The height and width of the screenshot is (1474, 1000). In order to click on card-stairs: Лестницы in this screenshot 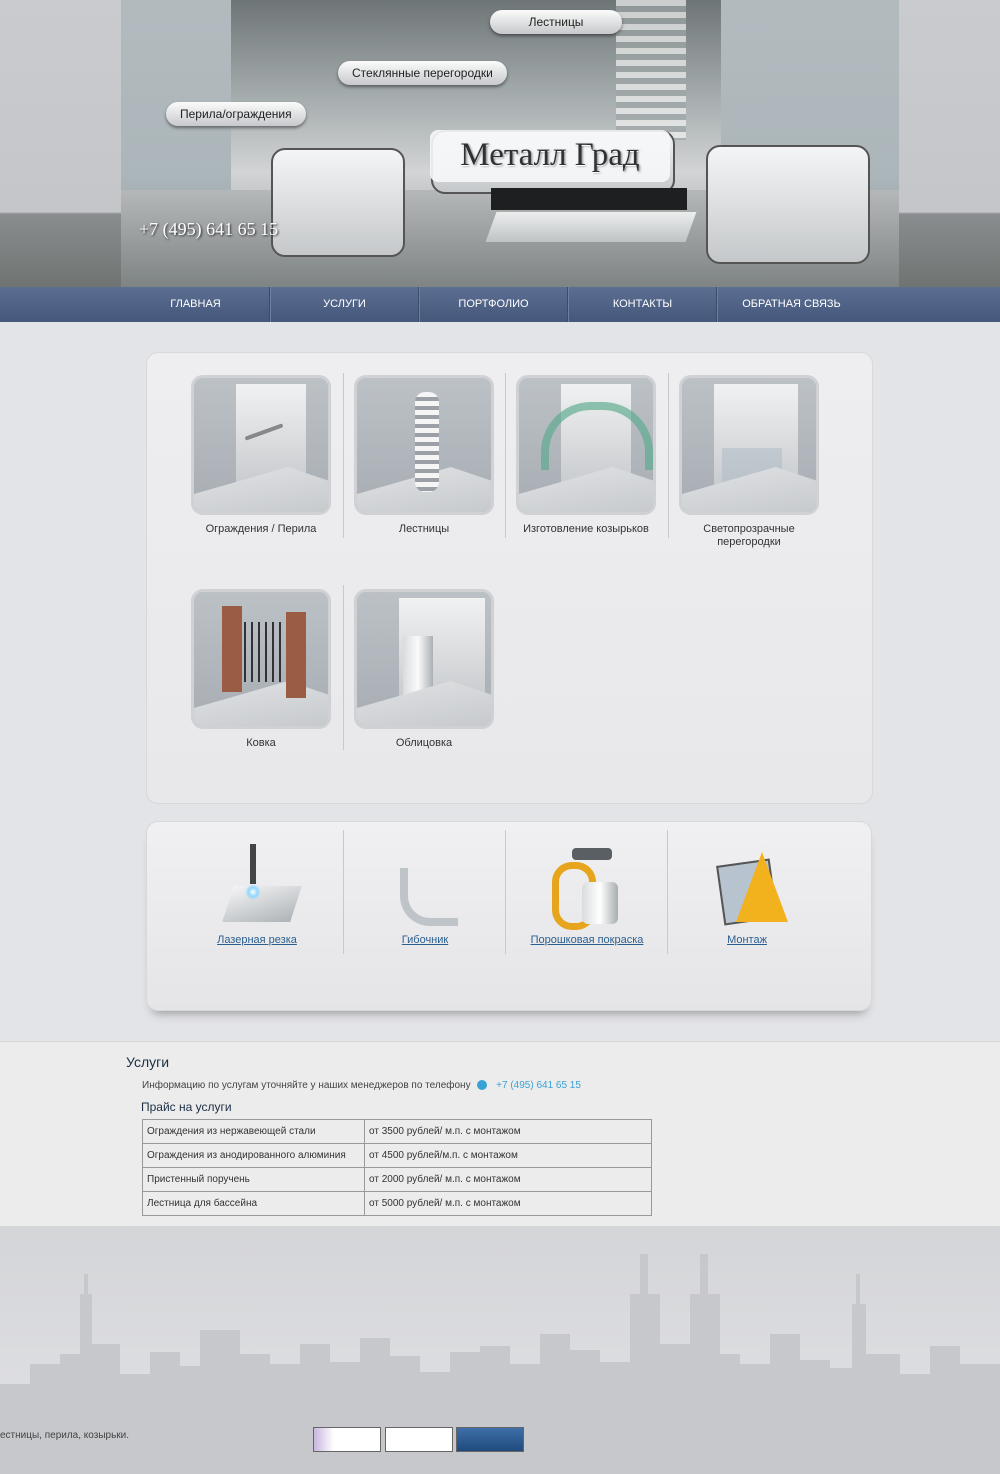, I will do `click(424, 455)`.